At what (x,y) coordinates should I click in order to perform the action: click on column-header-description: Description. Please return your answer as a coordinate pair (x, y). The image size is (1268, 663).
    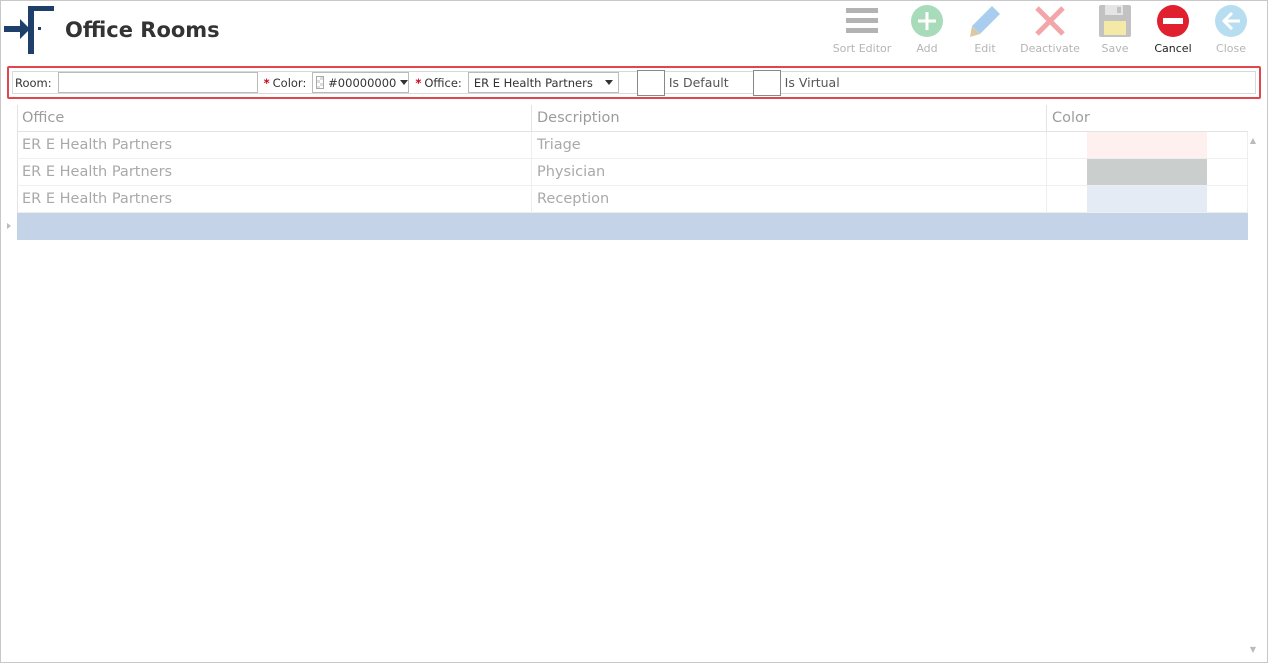
    Looking at the image, I should click on (789, 118).